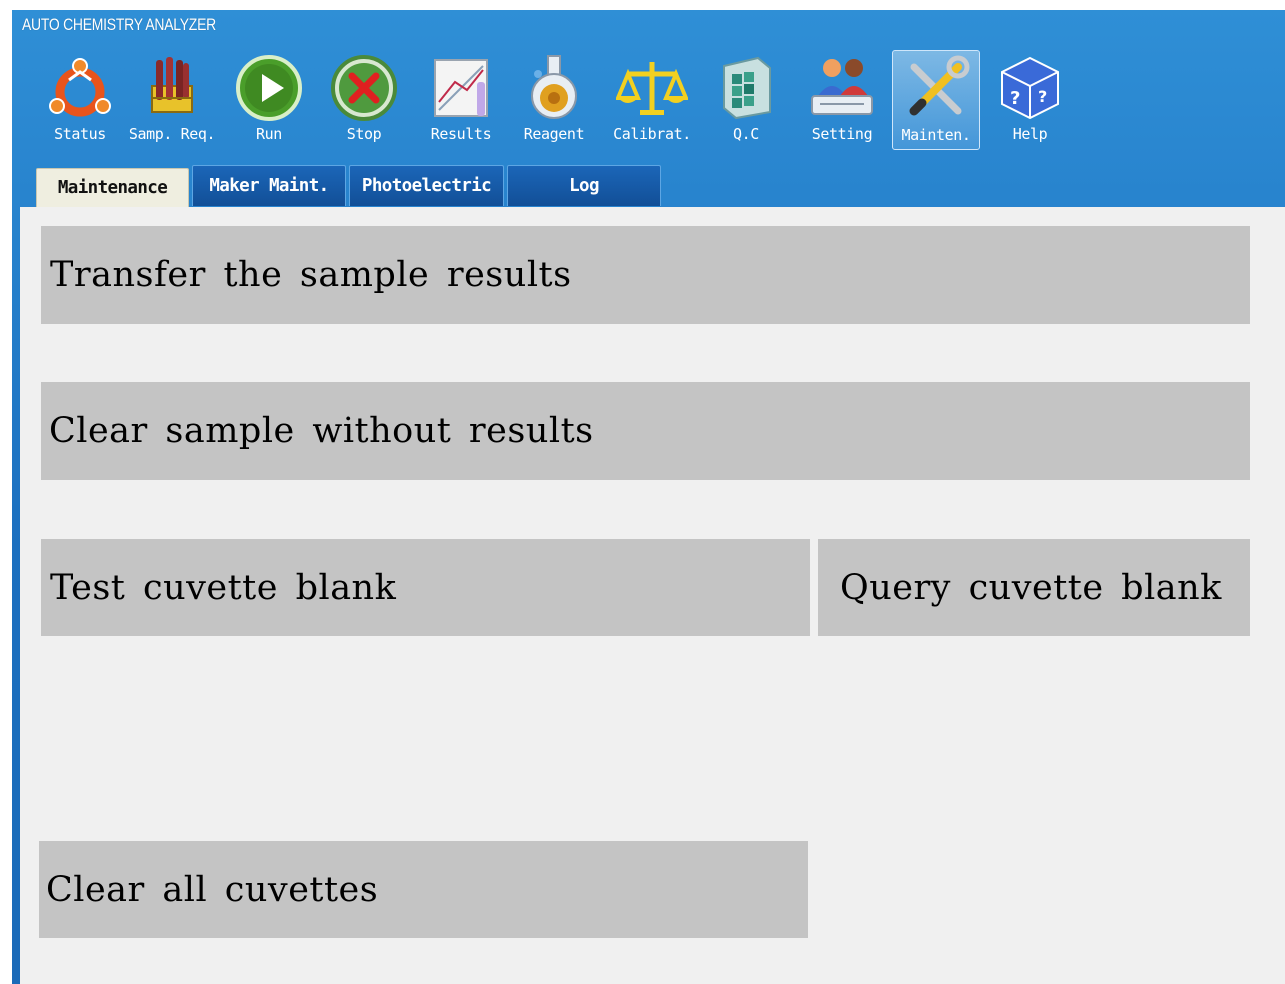  Describe the element at coordinates (423, 889) in the screenshot. I see `clear-all-cuvettes-button: Clear all cuvettes` at that location.